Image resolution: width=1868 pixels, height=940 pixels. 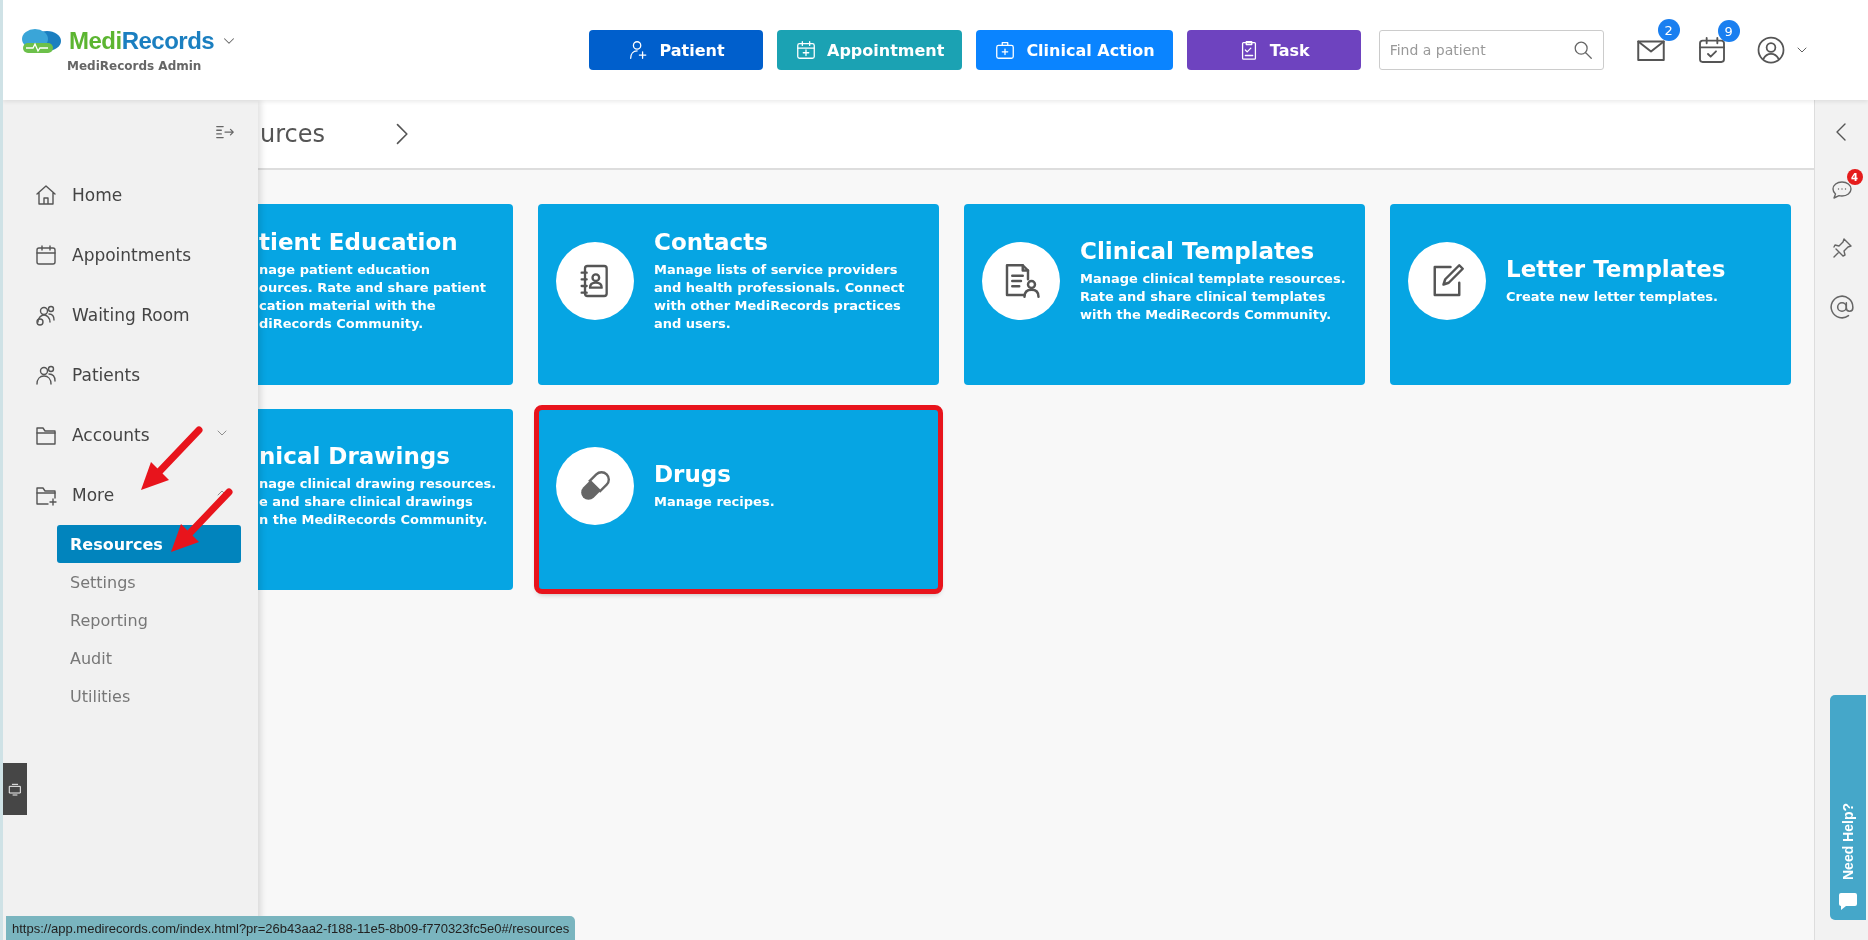 I want to click on nav-item: Appointments, so click(x=130, y=255).